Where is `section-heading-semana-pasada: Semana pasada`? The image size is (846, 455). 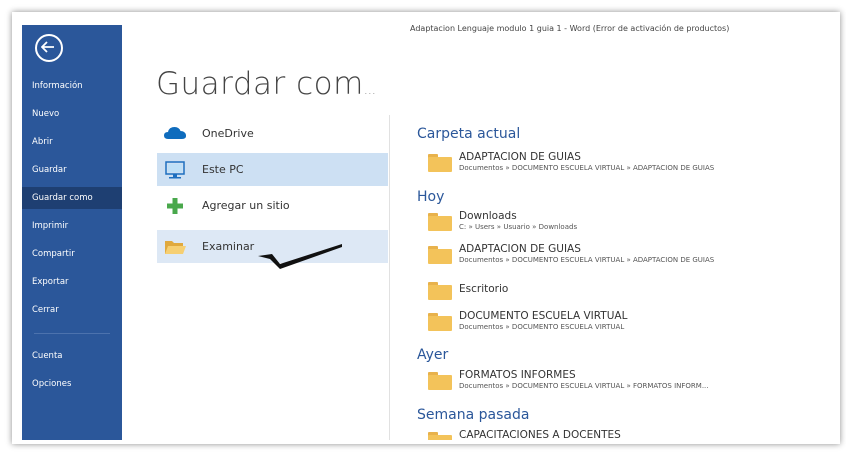 section-heading-semana-pasada: Semana pasada is located at coordinates (473, 415).